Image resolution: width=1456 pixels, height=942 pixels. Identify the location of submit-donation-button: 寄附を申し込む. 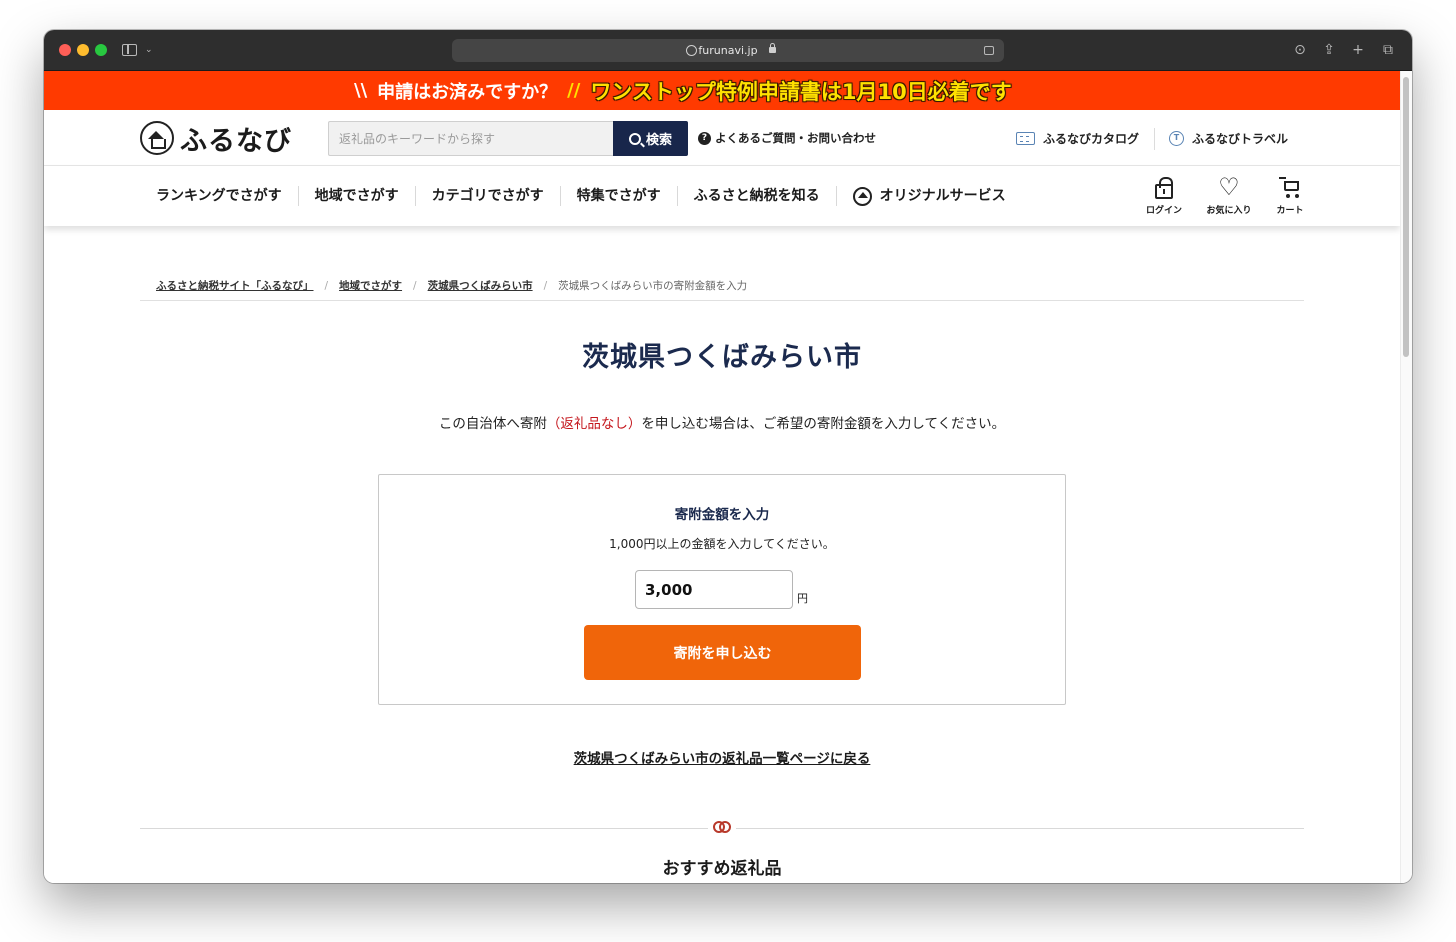
(722, 652).